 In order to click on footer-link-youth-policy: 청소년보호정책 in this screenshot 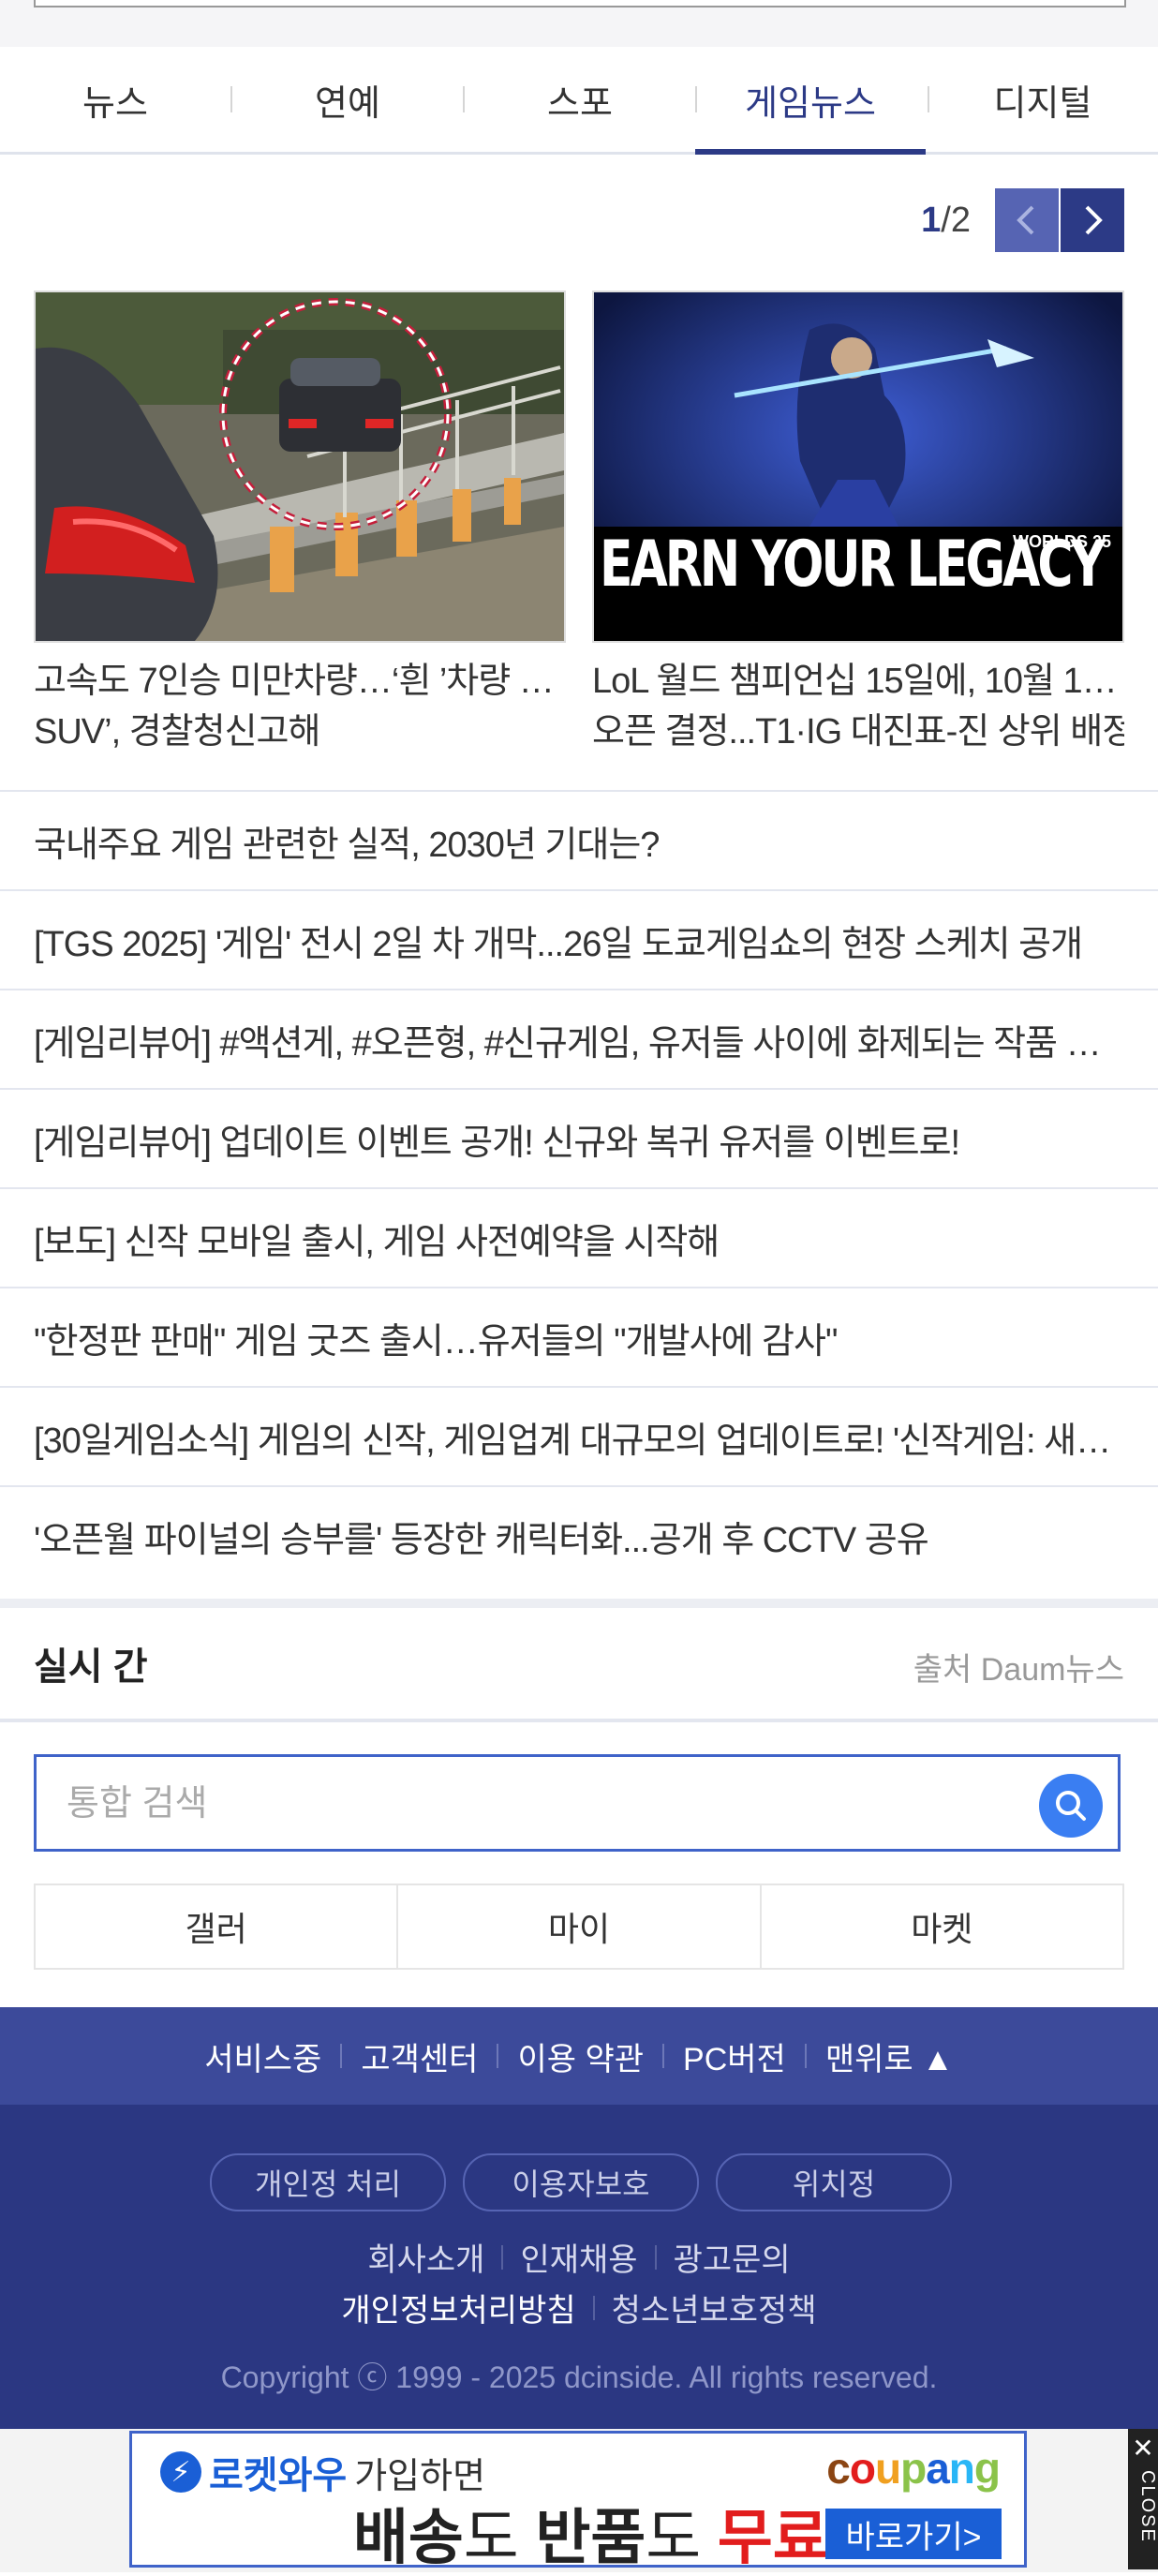, I will do `click(714, 2307)`.